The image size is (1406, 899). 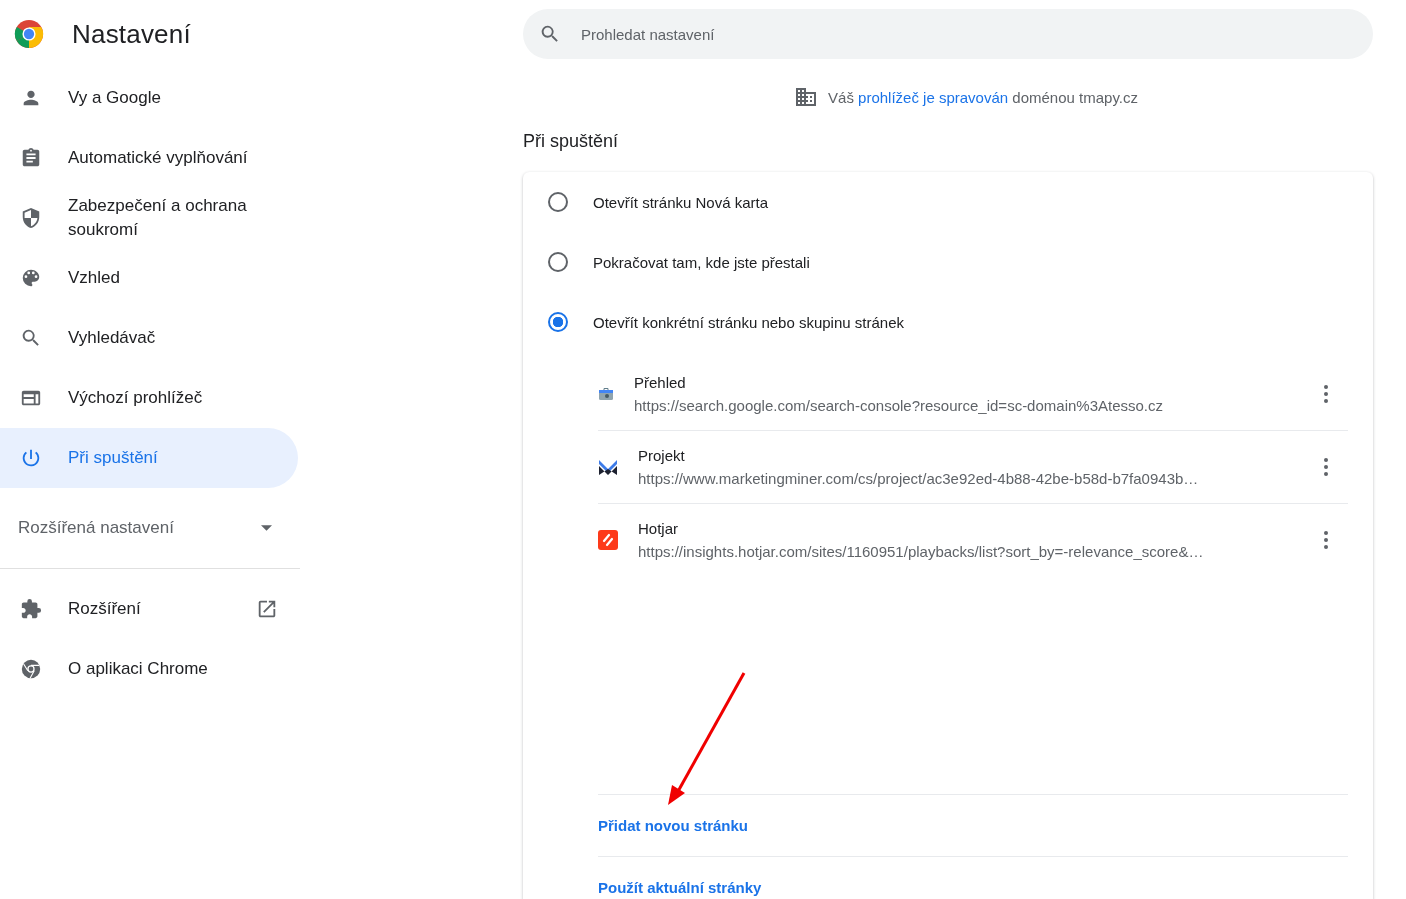 What do you see at coordinates (31, 609) in the screenshot?
I see `puzzle-piece-icon` at bounding box center [31, 609].